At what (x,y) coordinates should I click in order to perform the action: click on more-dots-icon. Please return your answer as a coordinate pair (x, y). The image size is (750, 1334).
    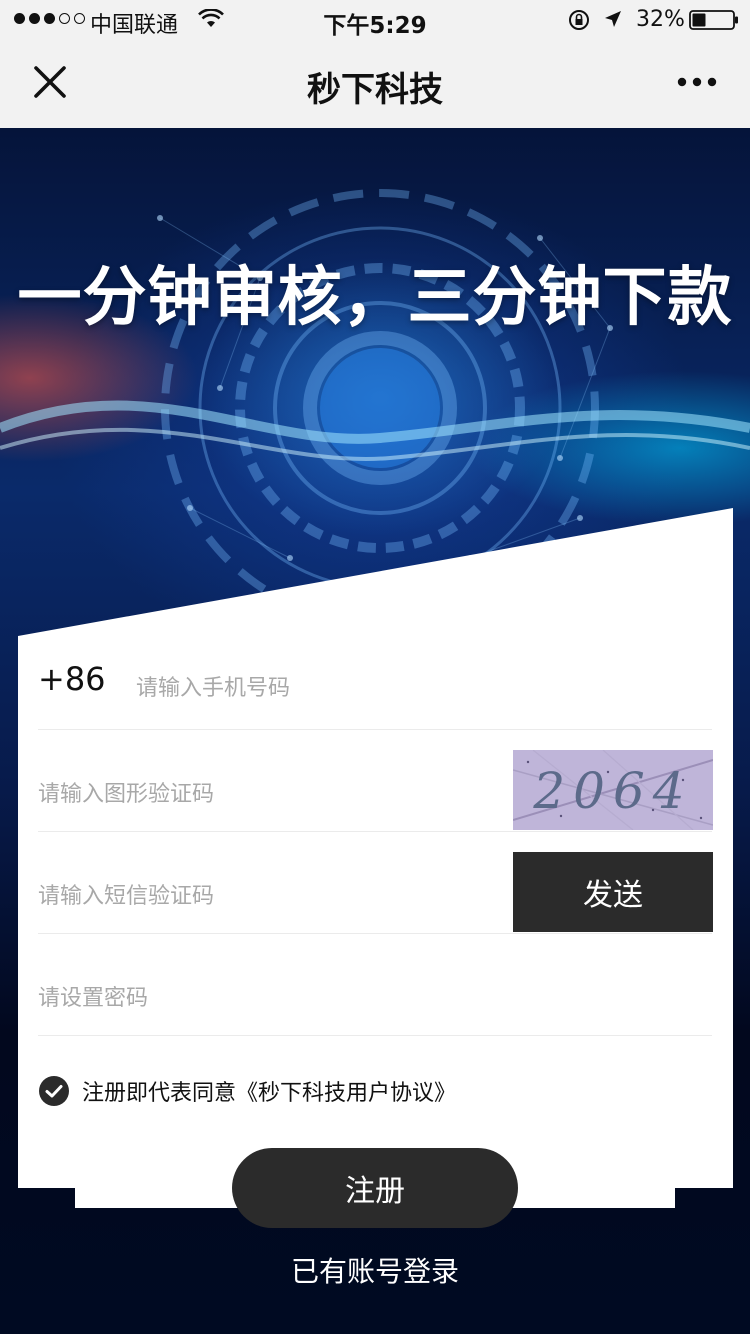
    Looking at the image, I should click on (697, 82).